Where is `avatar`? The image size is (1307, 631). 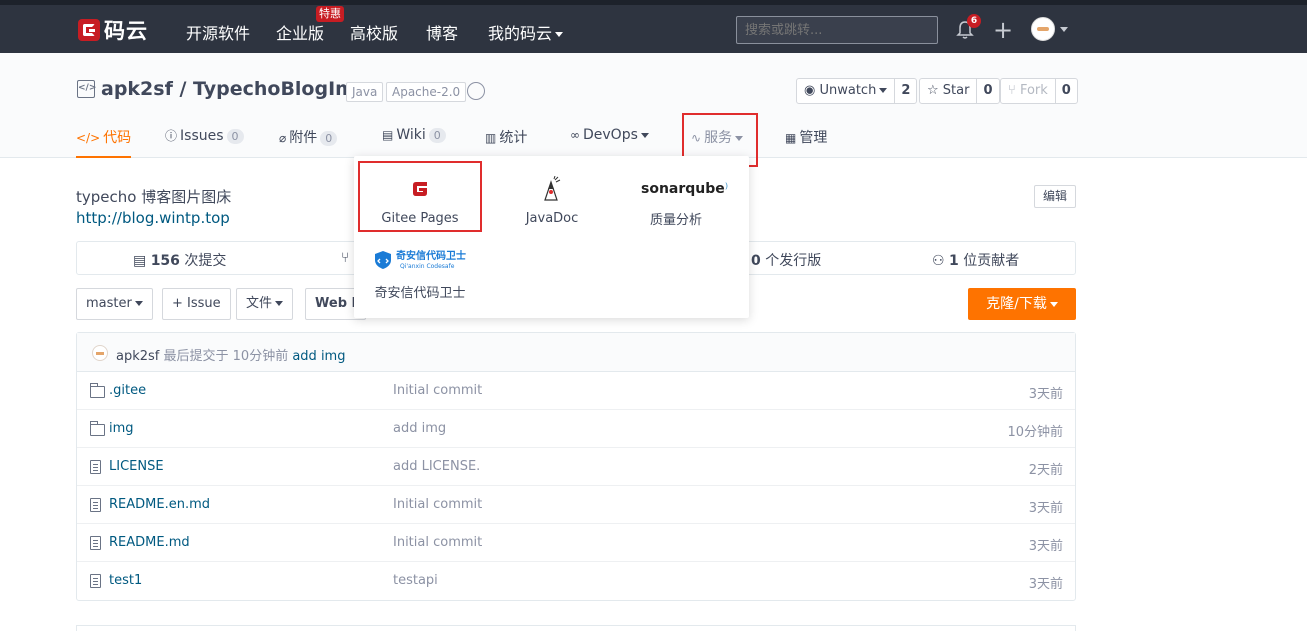 avatar is located at coordinates (100, 353).